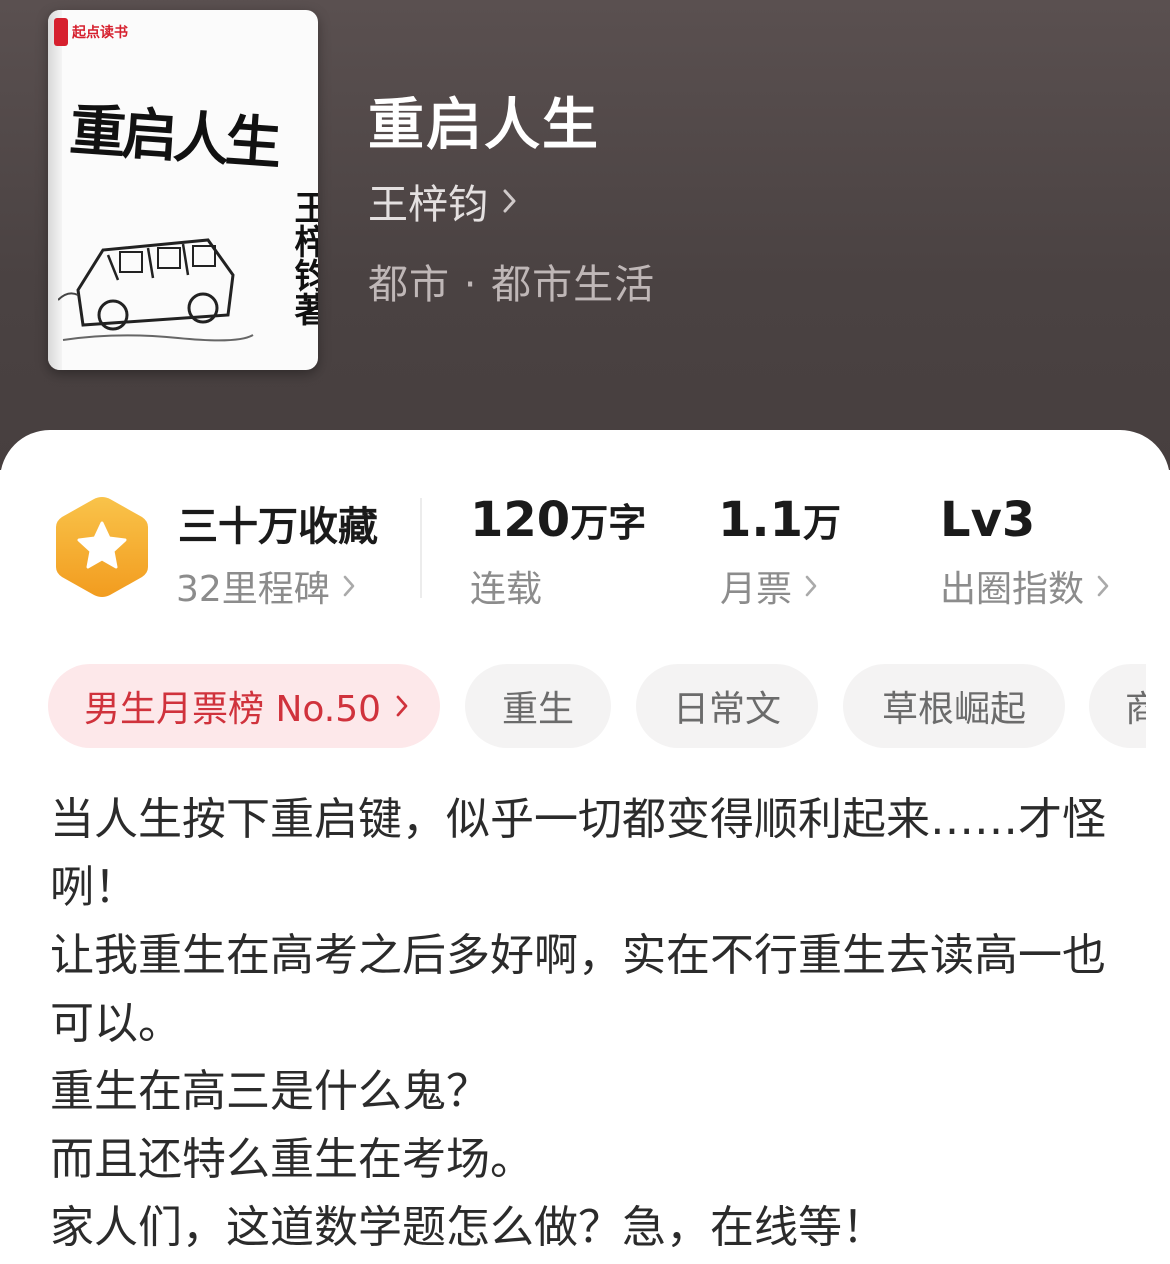 The width and height of the screenshot is (1170, 1264). I want to click on monthly-ticket-count: 1.1万, so click(779, 520).